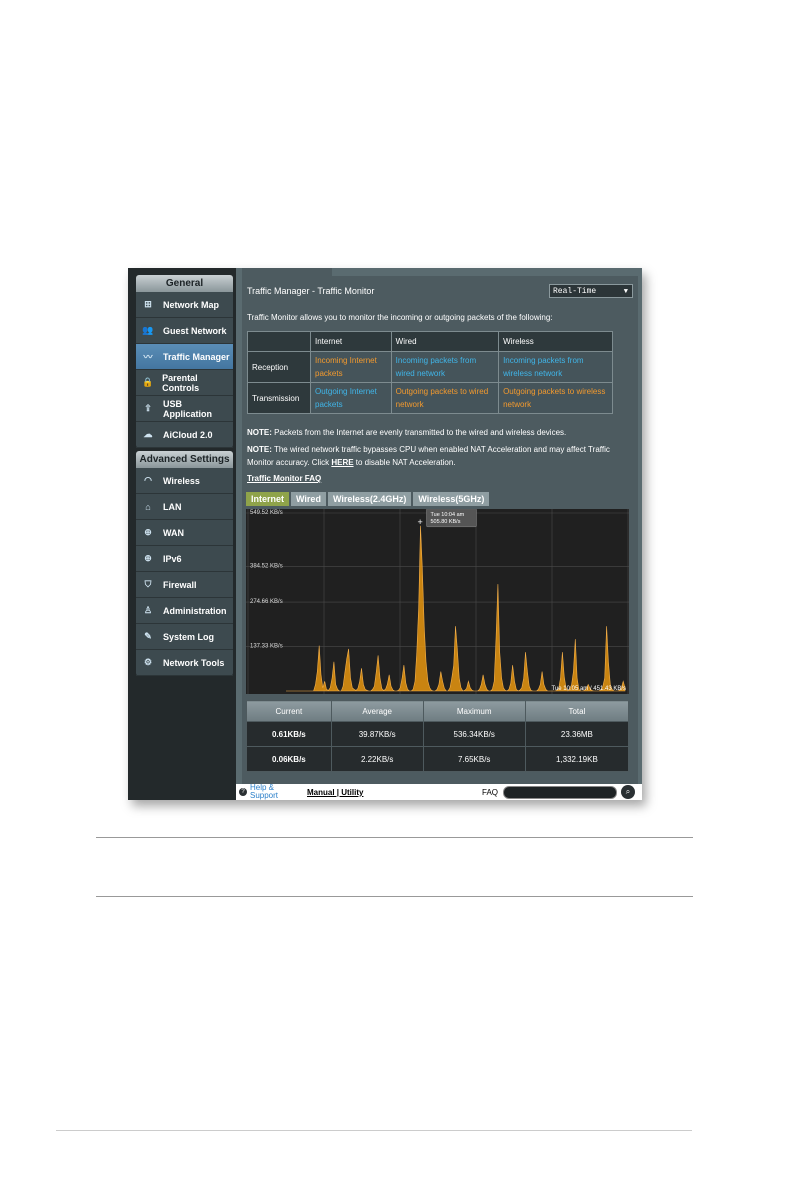  What do you see at coordinates (148, 304) in the screenshot?
I see `network-map-icon: ⊞` at bounding box center [148, 304].